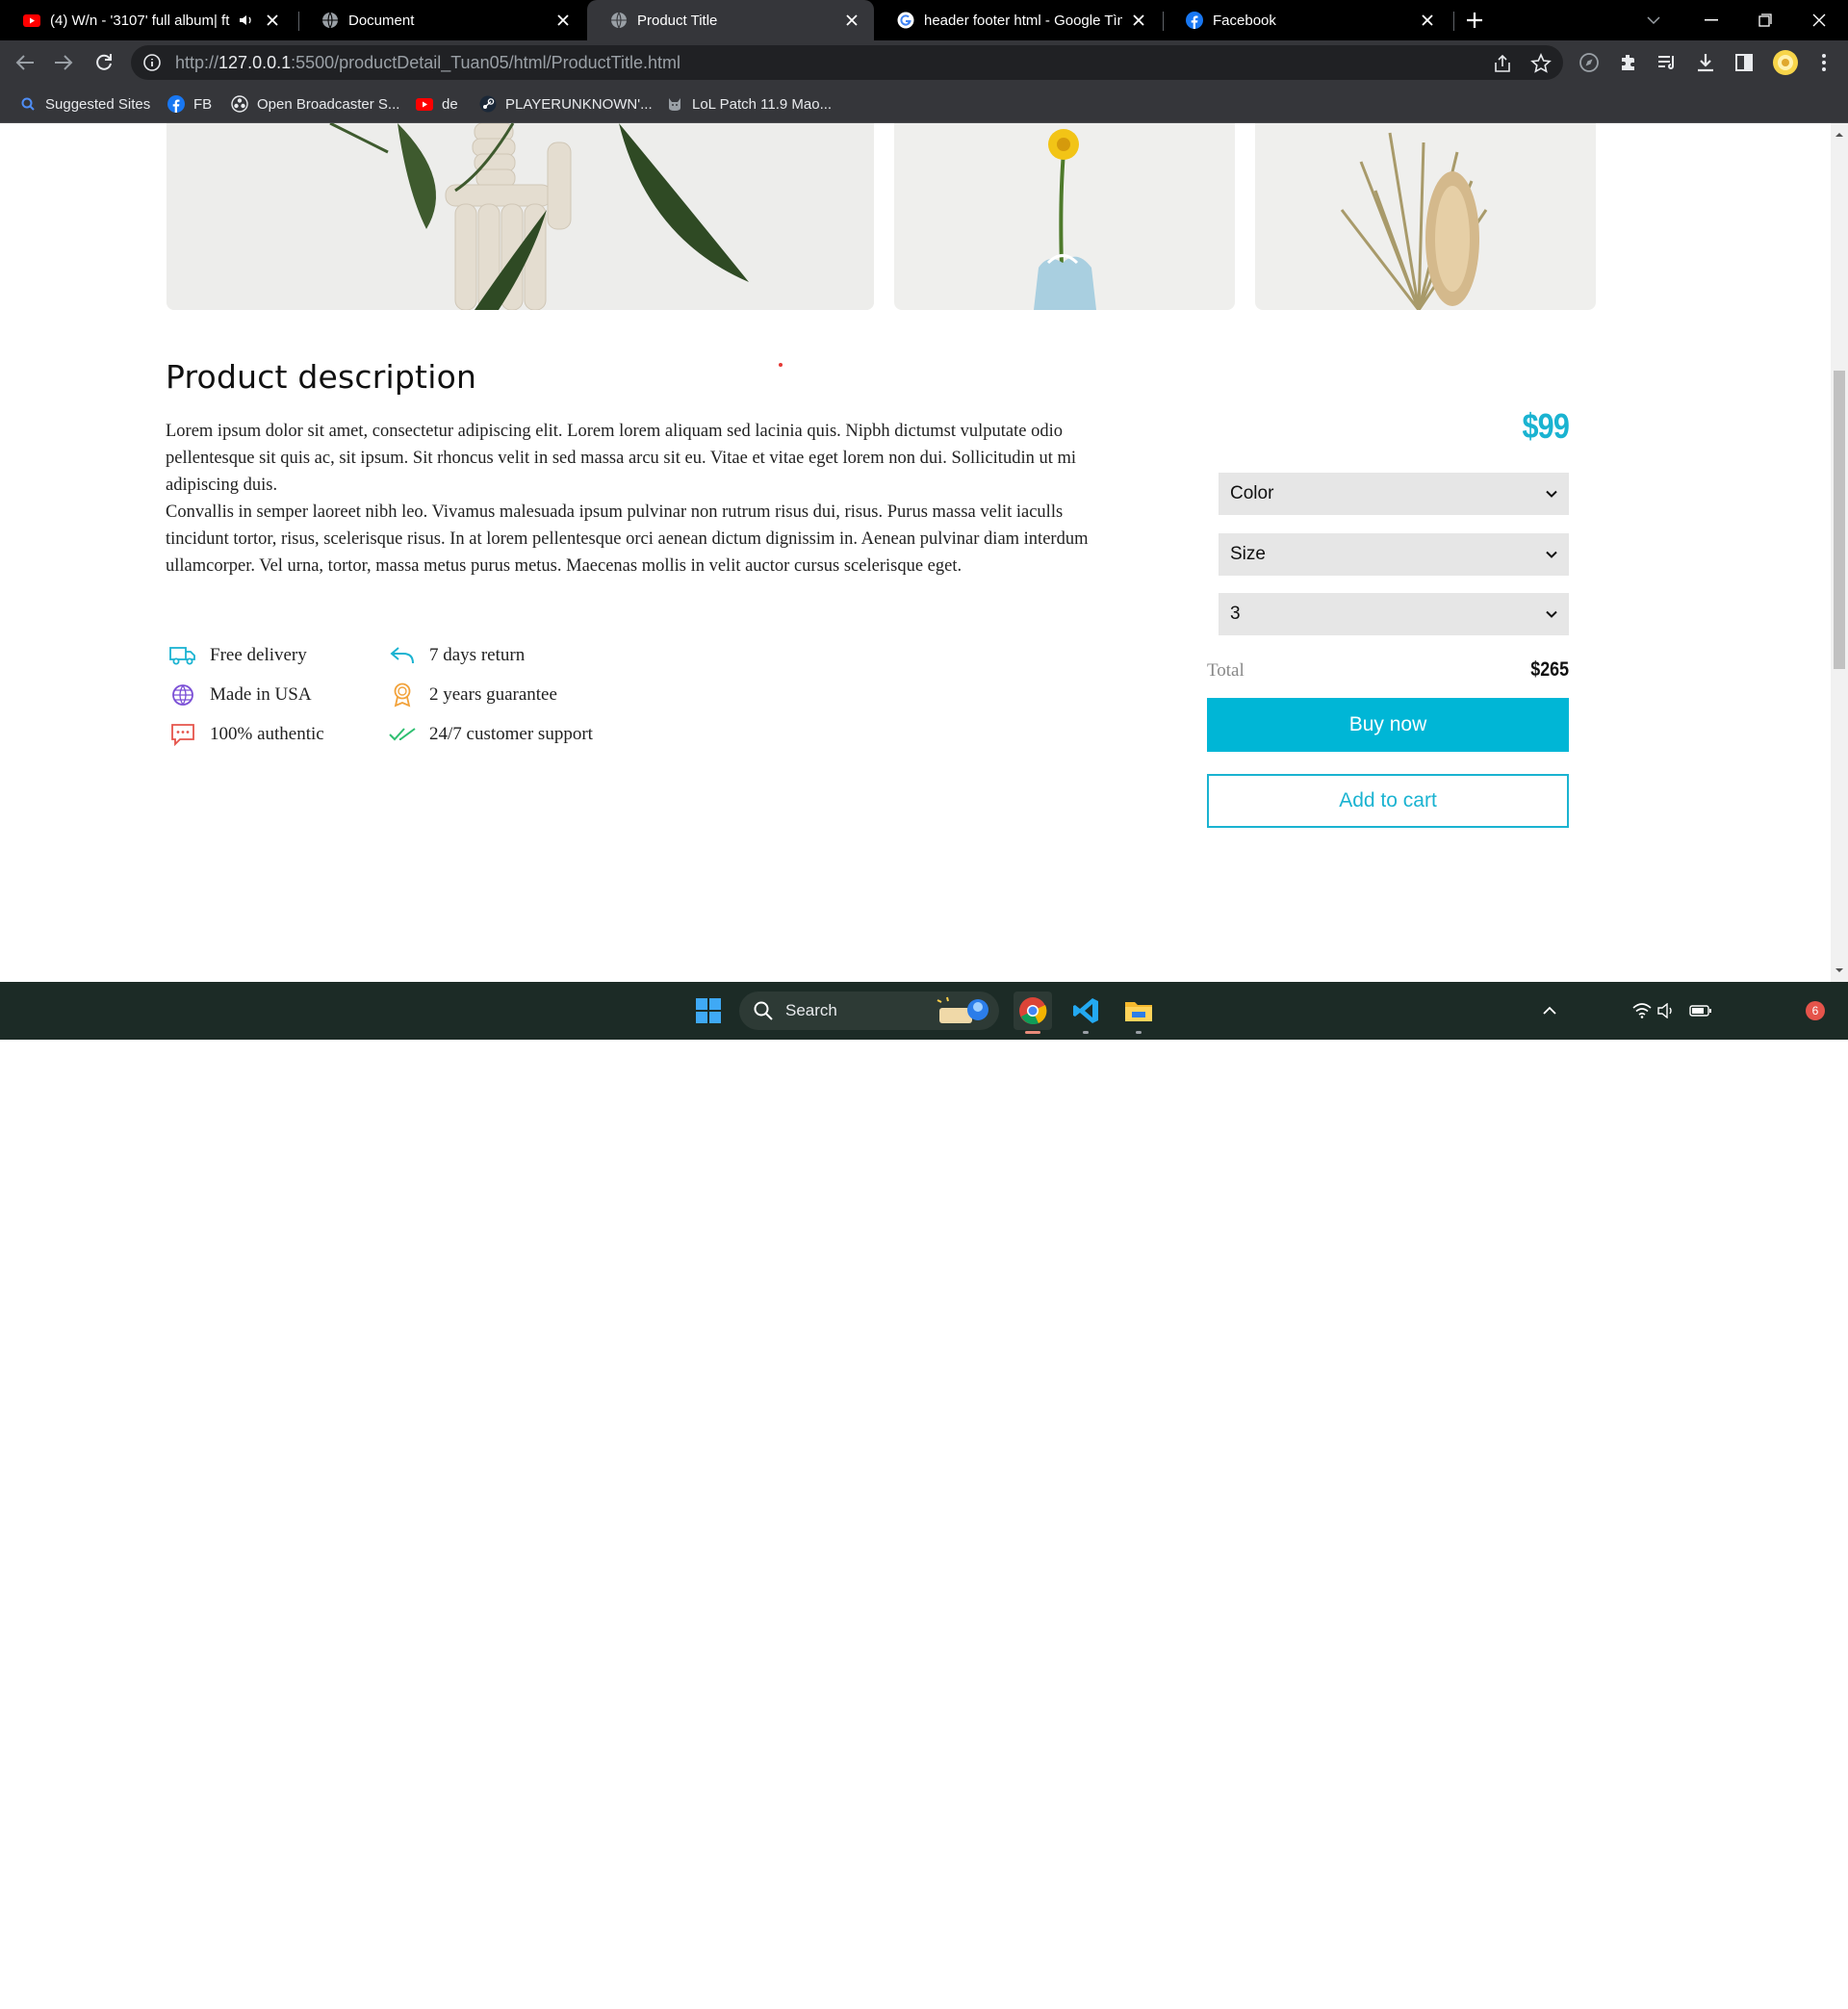  Describe the element at coordinates (1763, 2001) in the screenshot. I see `clock-date: 3/22/2023` at that location.